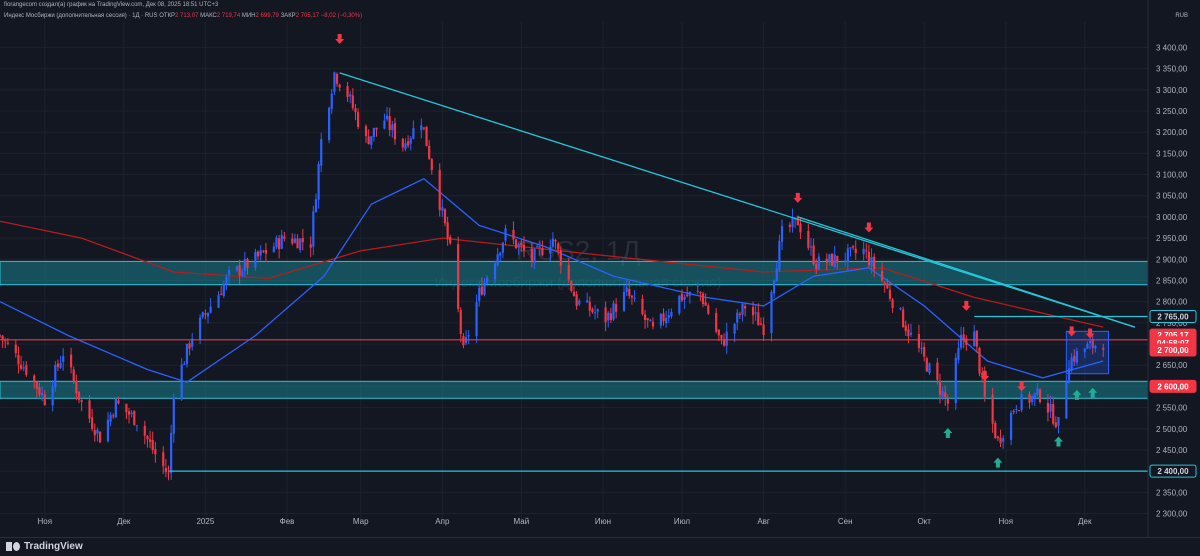 This screenshot has width=1200, height=556. I want to click on price-tick-label: 2 650,00, so click(1172, 365).